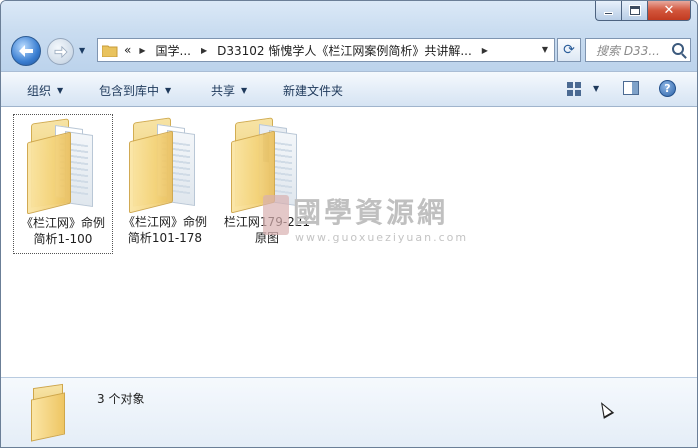 Image resolution: width=698 pixels, height=448 pixels. What do you see at coordinates (165, 230) in the screenshot?
I see `folder-name: 《栏江网》命例 简析101-178` at bounding box center [165, 230].